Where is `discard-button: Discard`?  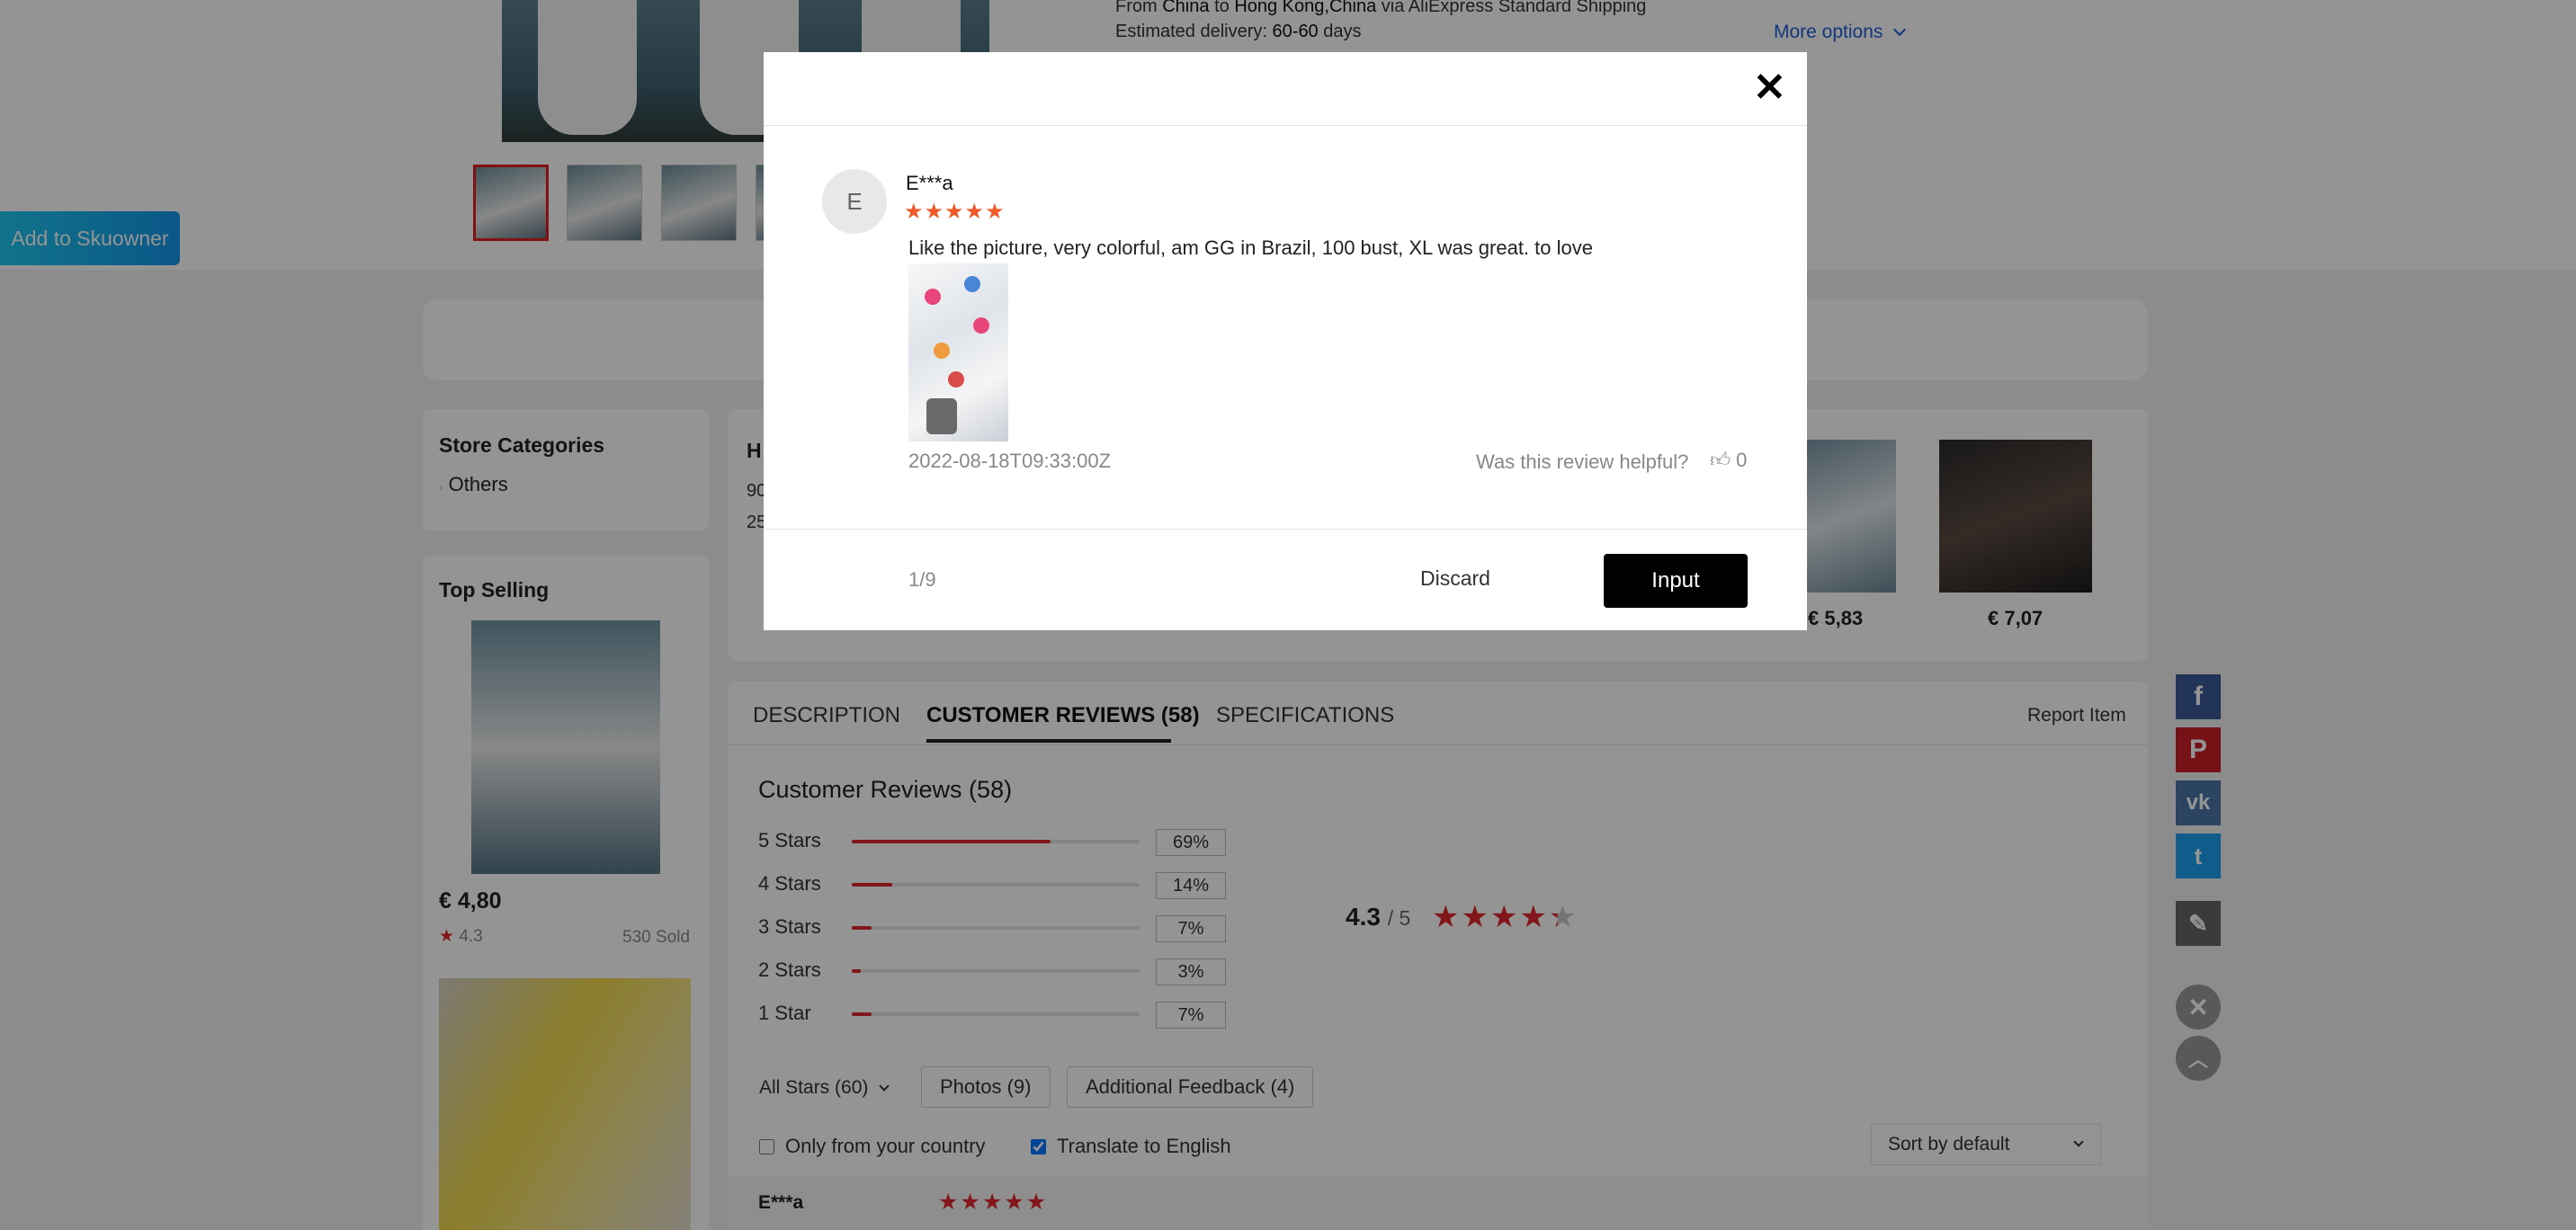
discard-button: Discard is located at coordinates (1455, 579).